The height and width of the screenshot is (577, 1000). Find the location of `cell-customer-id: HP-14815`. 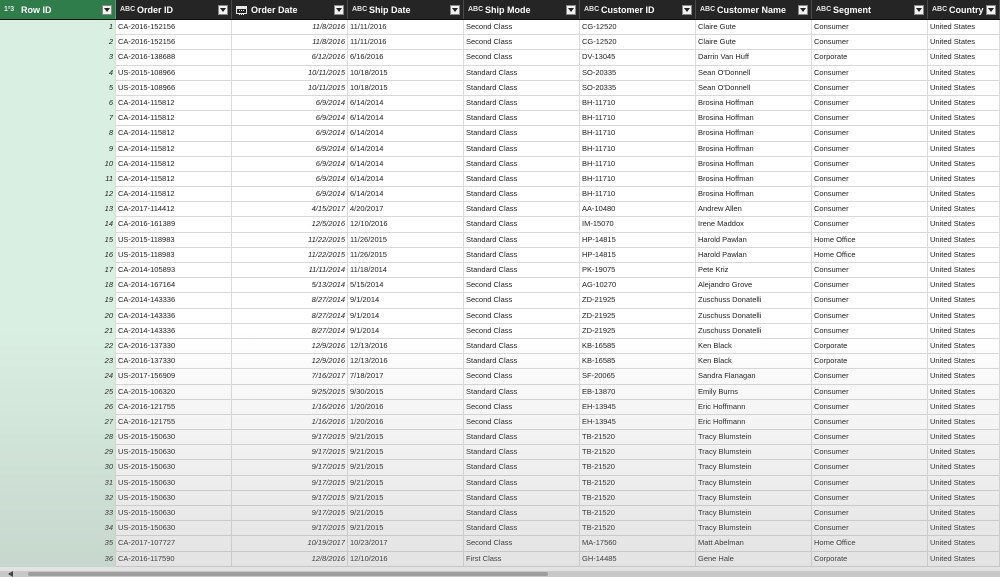

cell-customer-id: HP-14815 is located at coordinates (638, 240).